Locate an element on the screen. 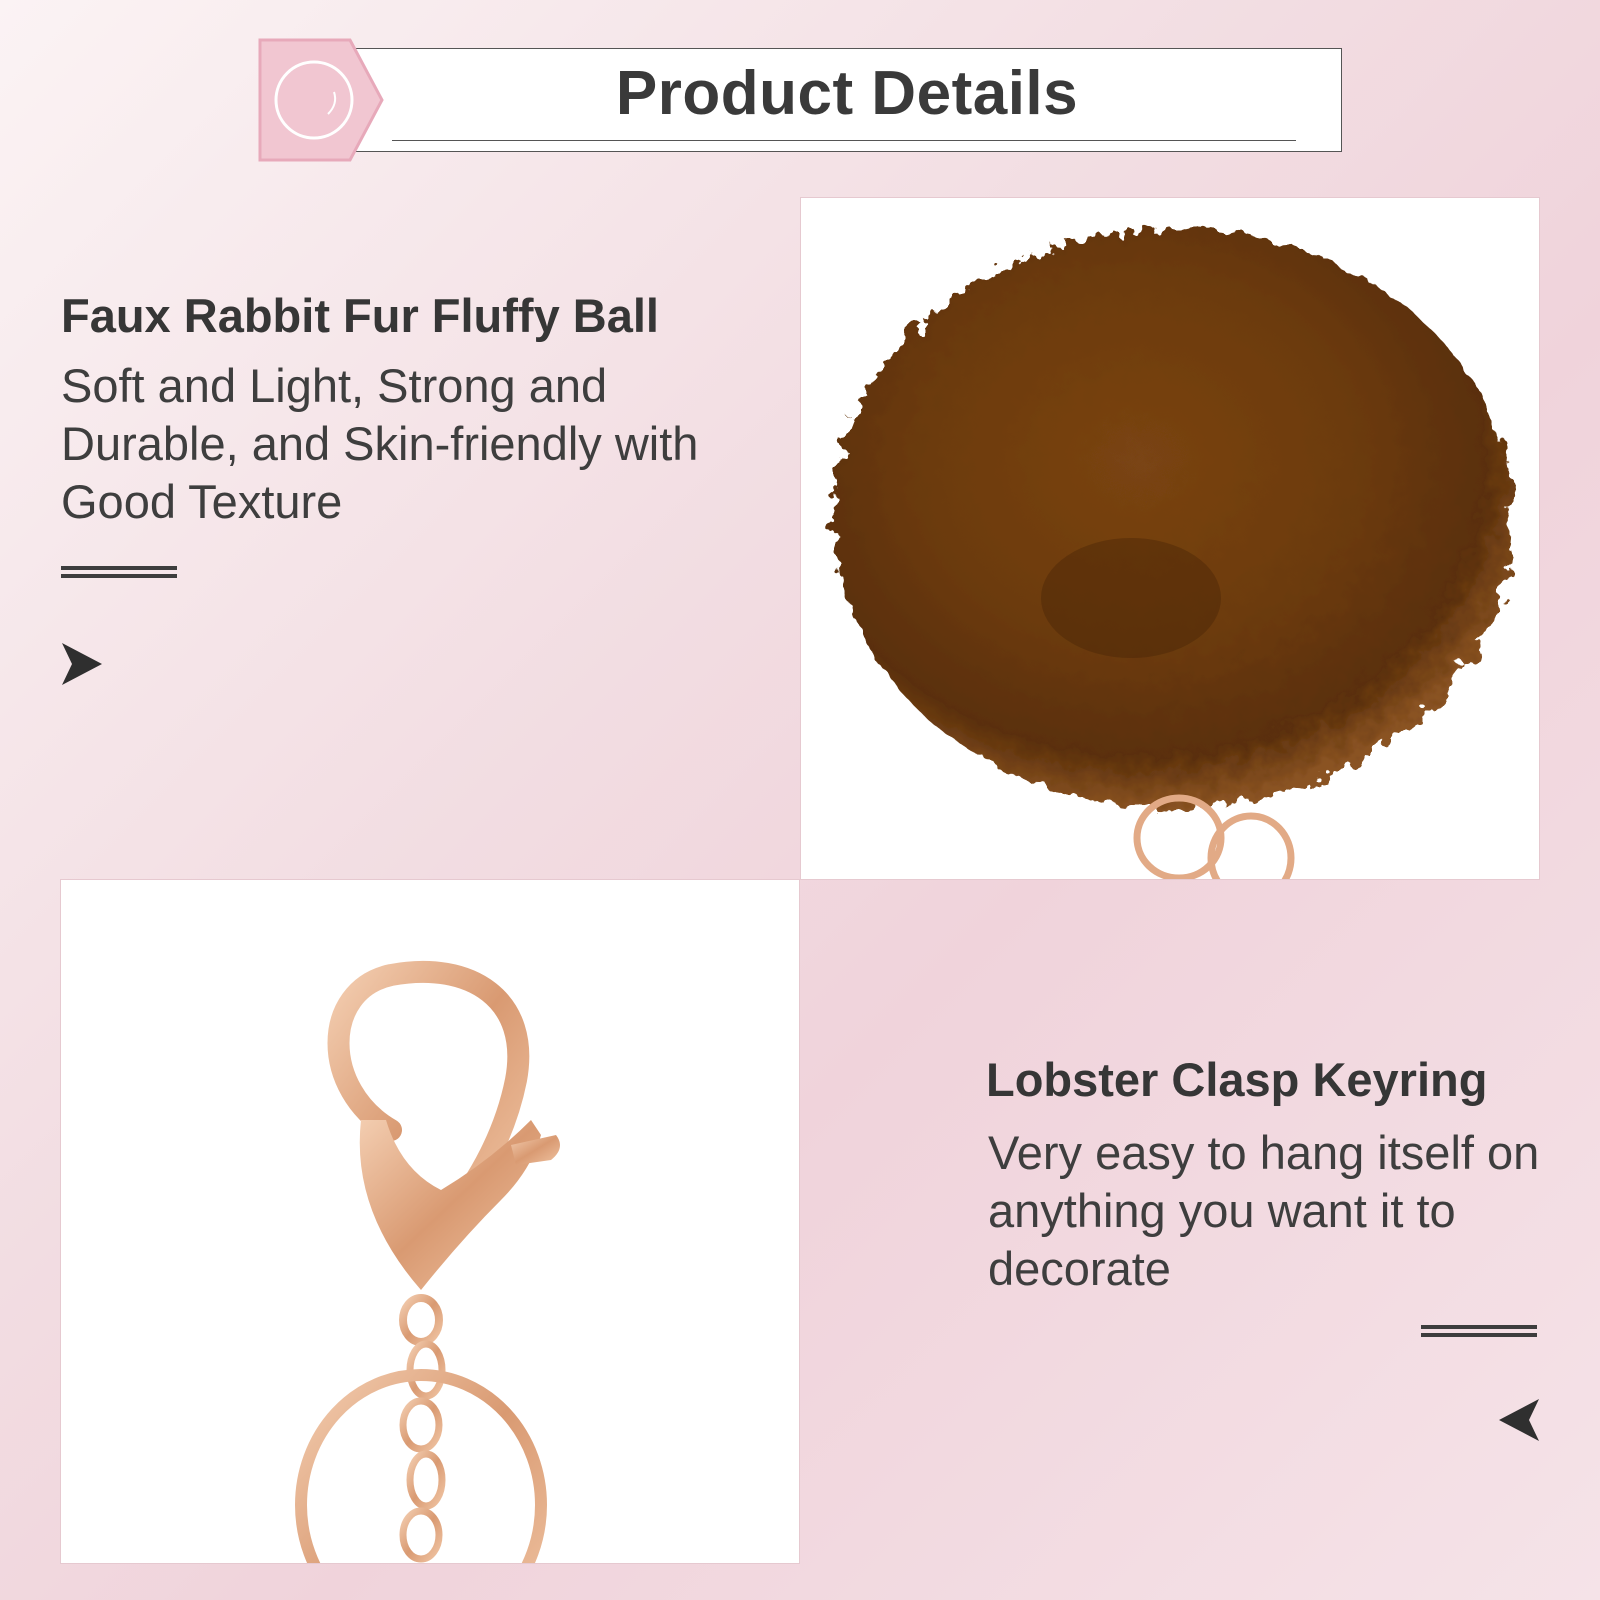 The width and height of the screenshot is (1600, 1600). feature-title-fur-ball: Faux Rabbit Fur Fluffy Ball is located at coordinates (360, 315).